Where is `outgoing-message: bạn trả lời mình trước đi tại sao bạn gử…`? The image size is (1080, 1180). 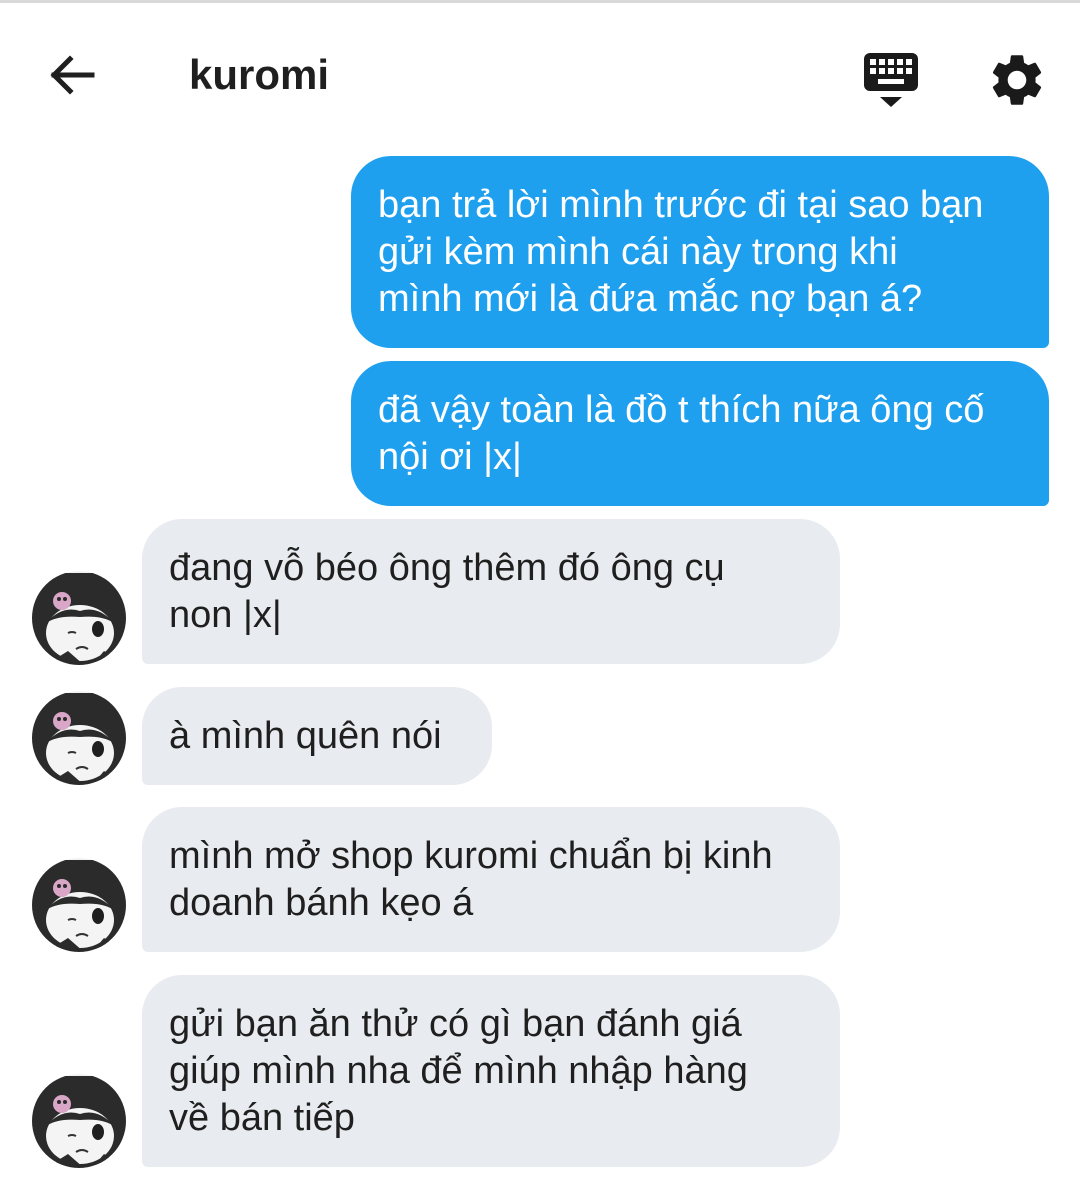 outgoing-message: bạn trả lời mình trước đi tại sao bạn gử… is located at coordinates (700, 252).